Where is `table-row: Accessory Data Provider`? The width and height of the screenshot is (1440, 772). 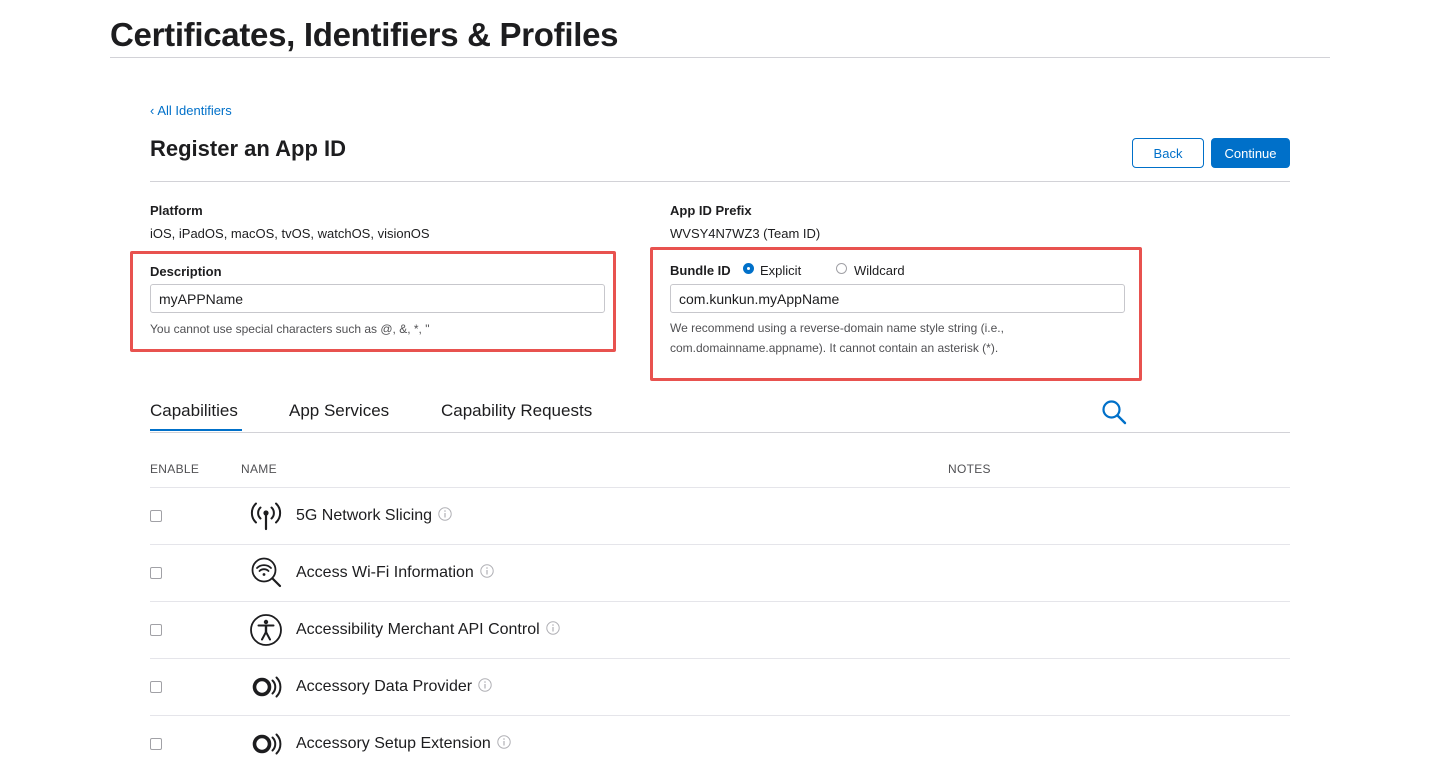
table-row: Accessory Data Provider is located at coordinates (720, 686).